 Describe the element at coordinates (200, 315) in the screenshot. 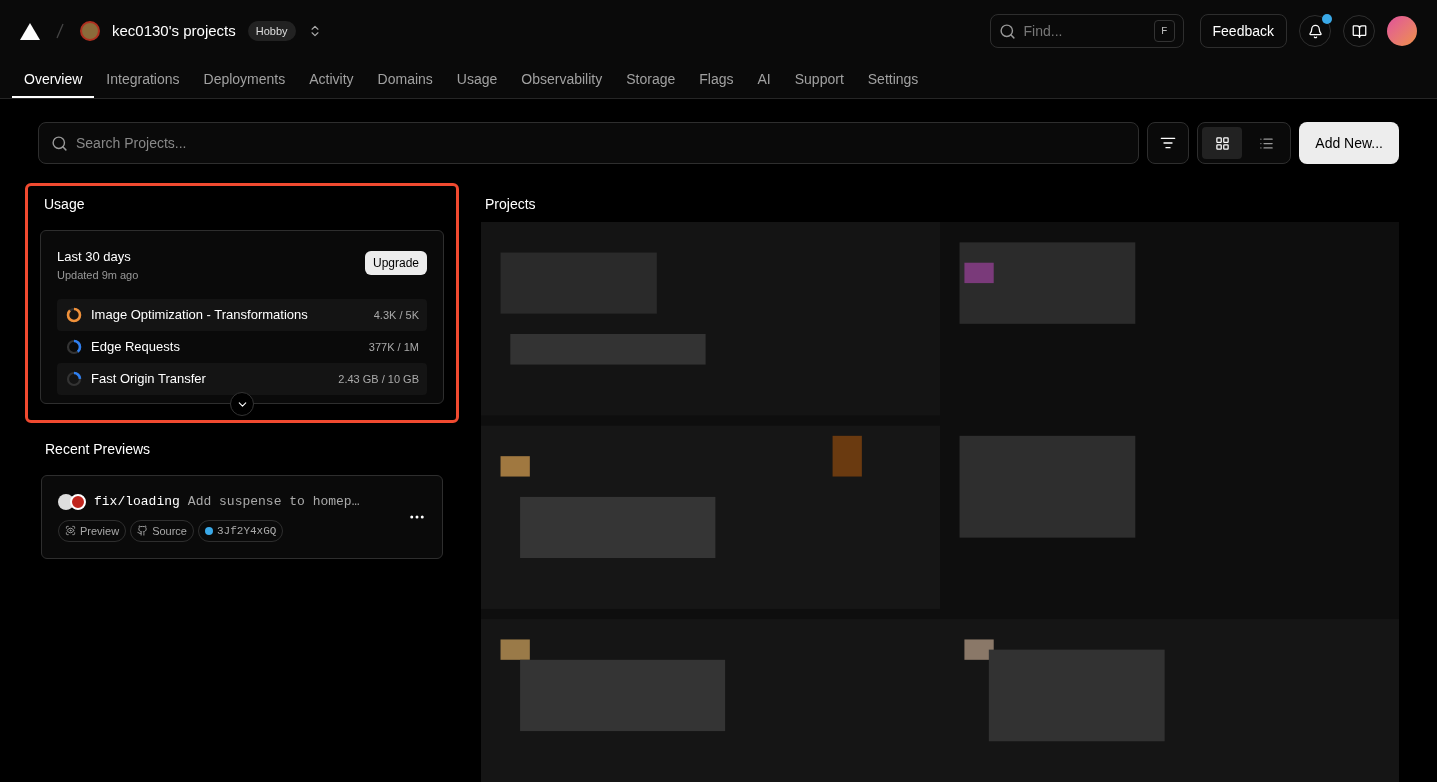

I see `usage-name: Image Optimization - Transformations` at that location.